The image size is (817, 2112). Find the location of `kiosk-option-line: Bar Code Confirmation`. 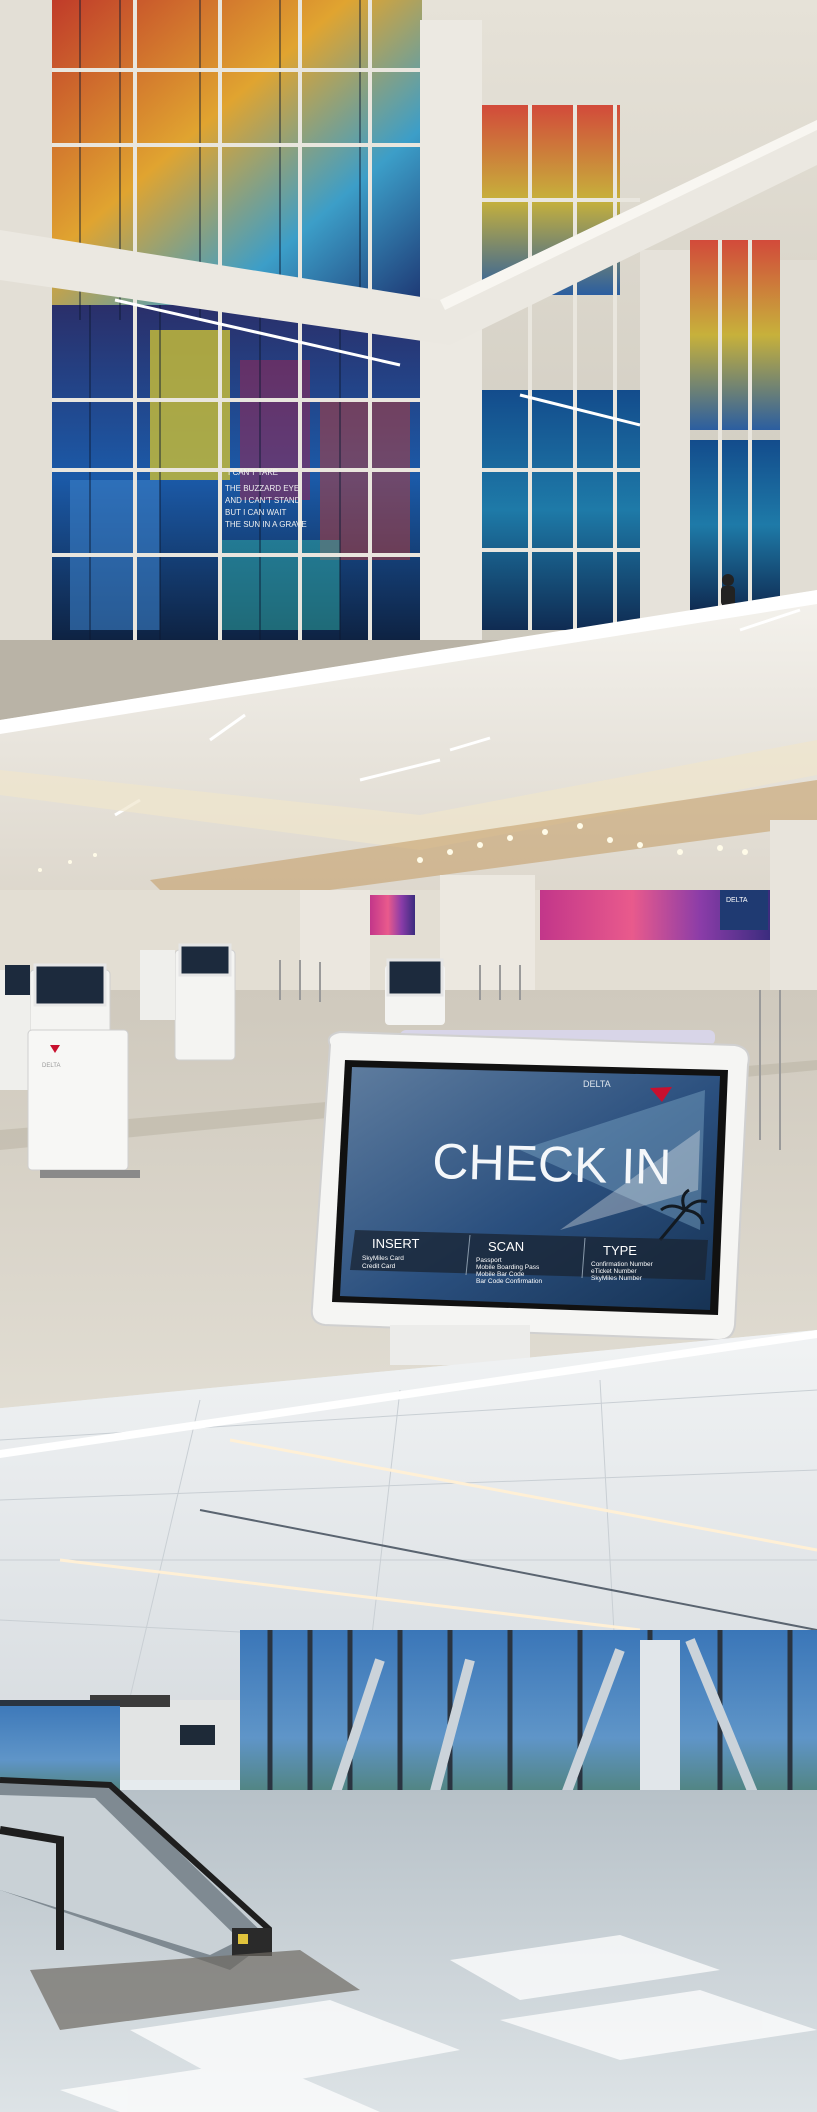

kiosk-option-line: Bar Code Confirmation is located at coordinates (509, 1281).